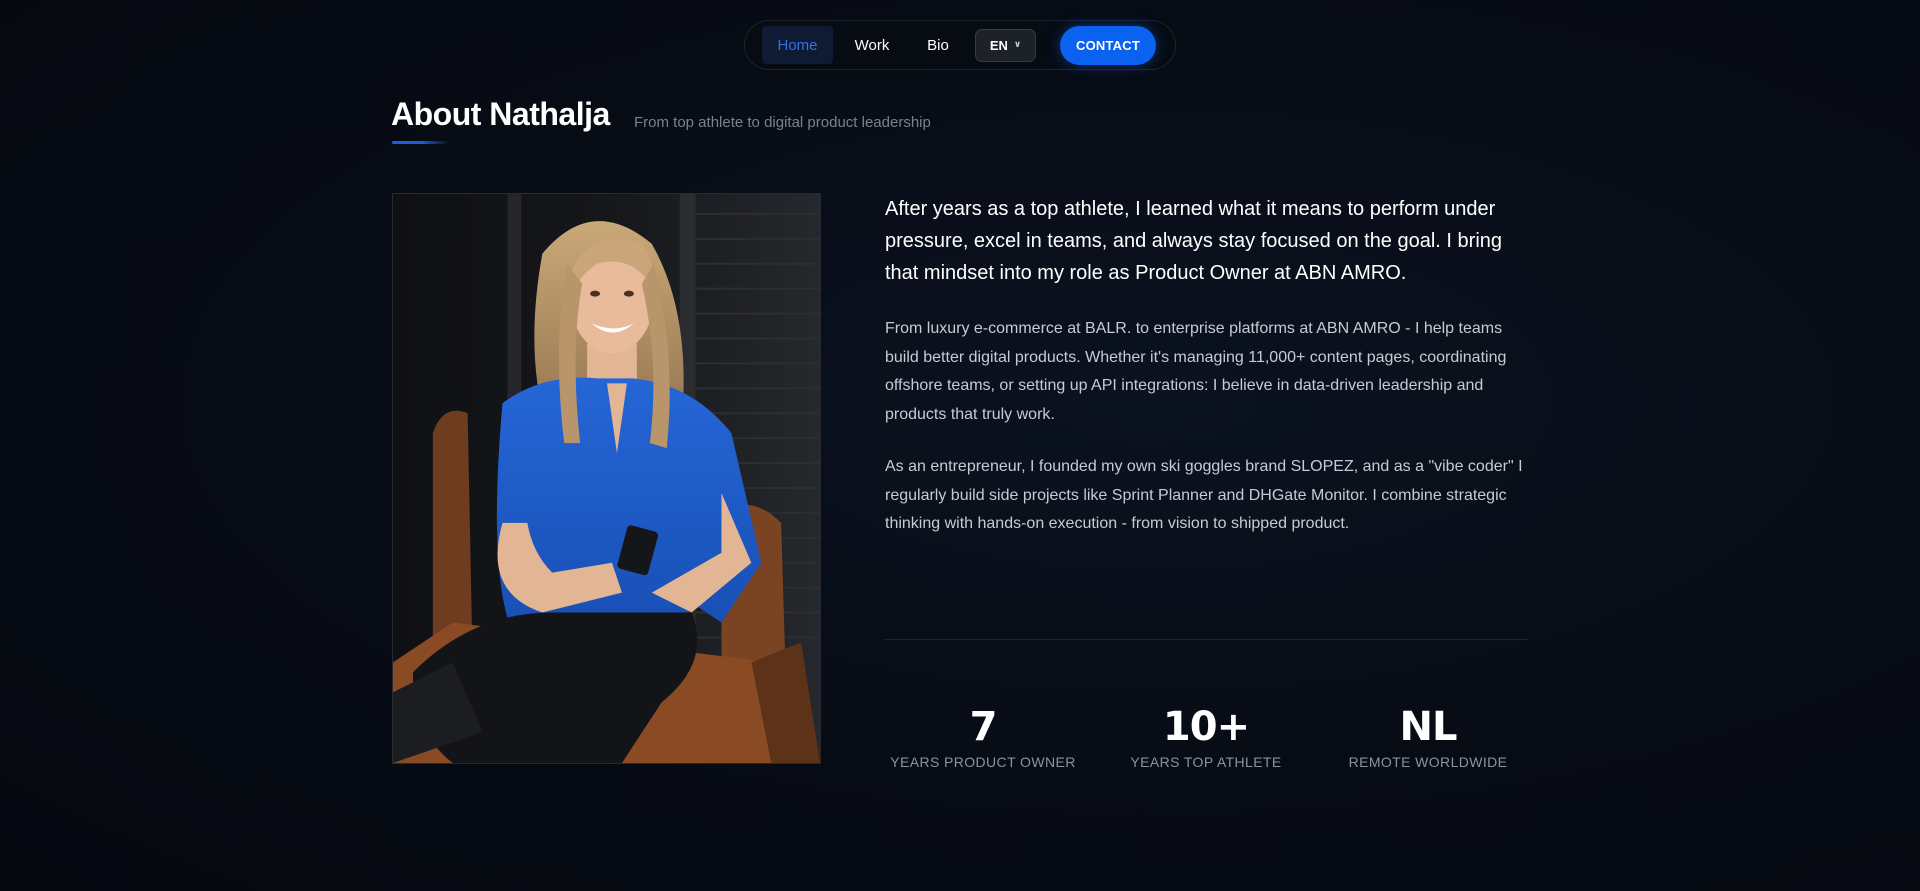 The height and width of the screenshot is (891, 1920). Describe the element at coordinates (1206, 727) in the screenshot. I see `stat-value: 10+` at that location.